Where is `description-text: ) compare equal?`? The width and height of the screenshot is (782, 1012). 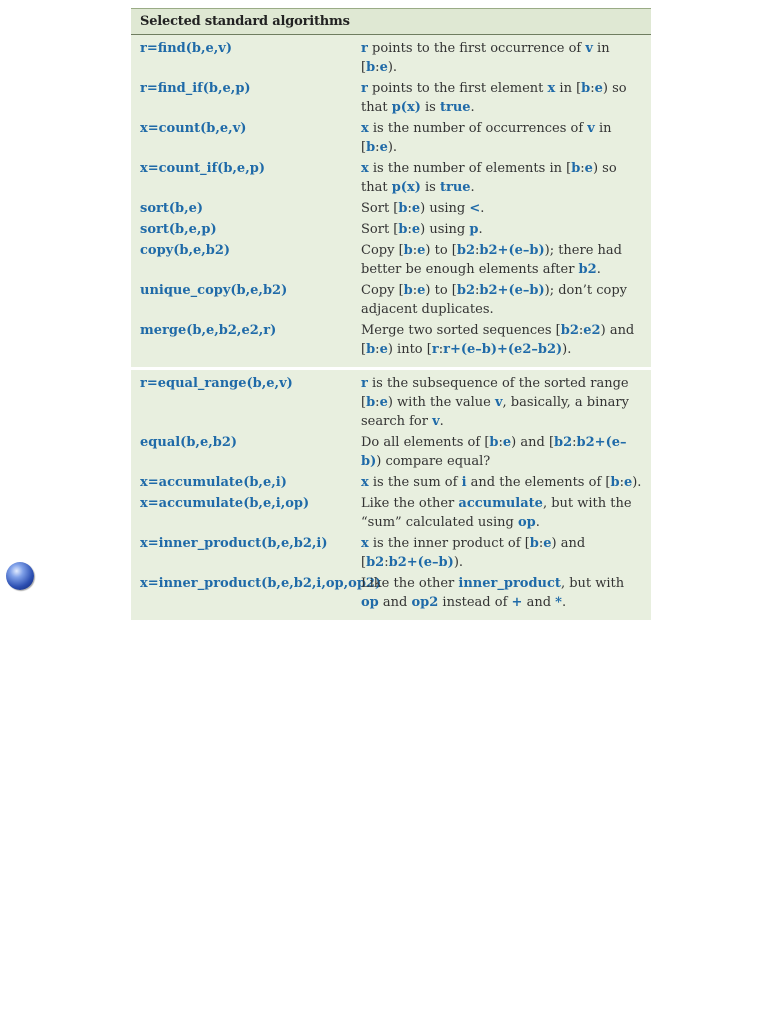
description-text: ) compare equal? is located at coordinates (433, 461).